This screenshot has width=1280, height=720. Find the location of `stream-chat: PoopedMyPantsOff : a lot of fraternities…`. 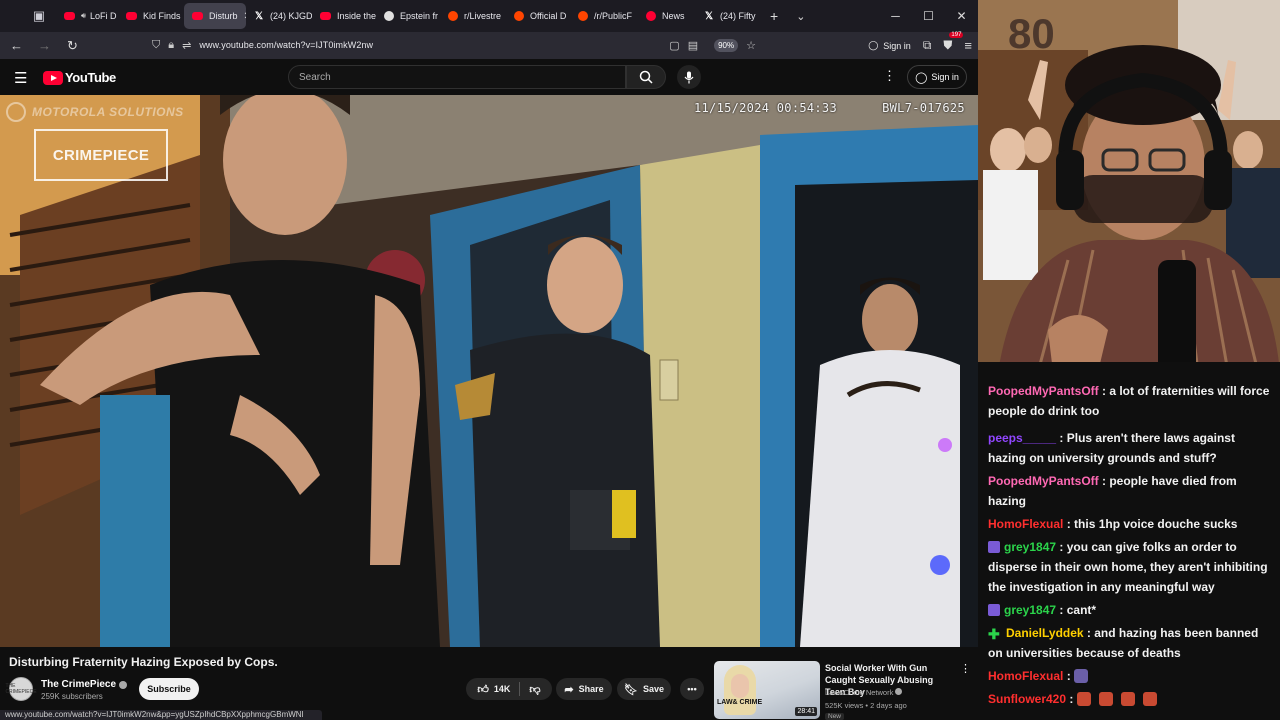

stream-chat: PoopedMyPantsOff : a lot of fraternities… is located at coordinates (1129, 541).